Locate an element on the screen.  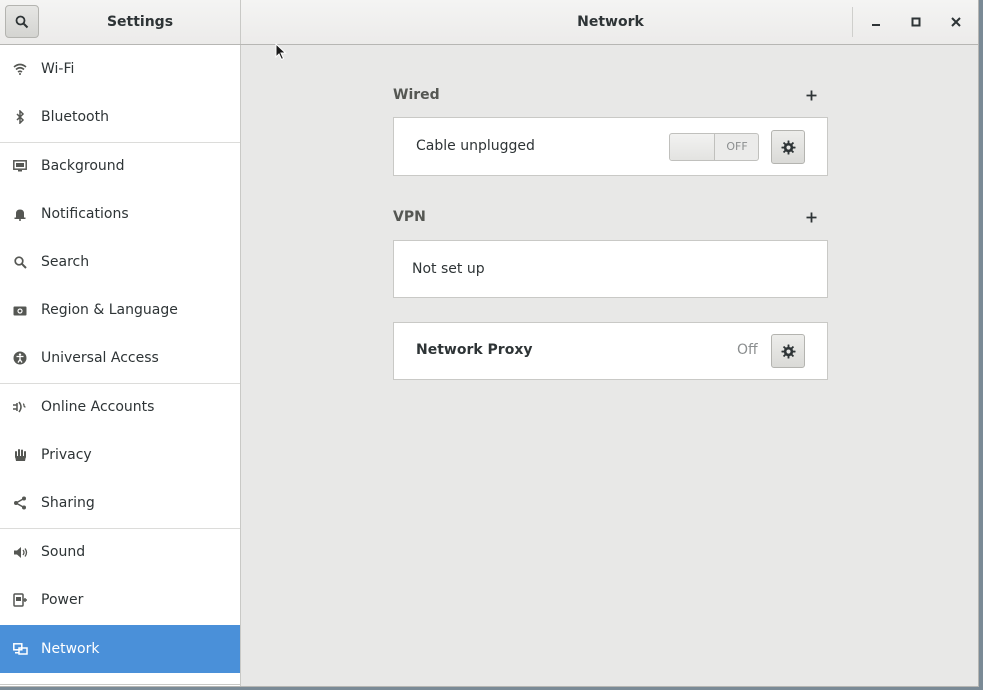
bell-icon is located at coordinates (20, 214).